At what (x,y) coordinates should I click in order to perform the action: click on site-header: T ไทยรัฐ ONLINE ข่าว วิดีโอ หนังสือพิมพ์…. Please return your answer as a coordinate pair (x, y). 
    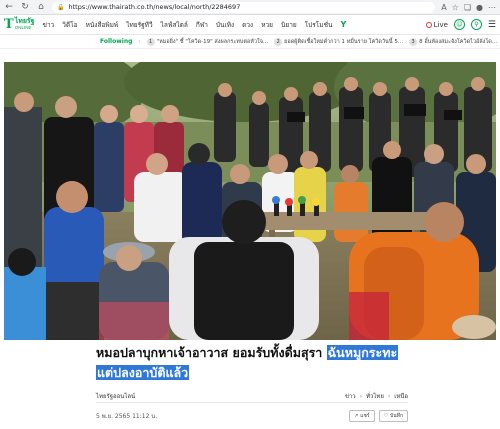
    Looking at the image, I should click on (250, 25).